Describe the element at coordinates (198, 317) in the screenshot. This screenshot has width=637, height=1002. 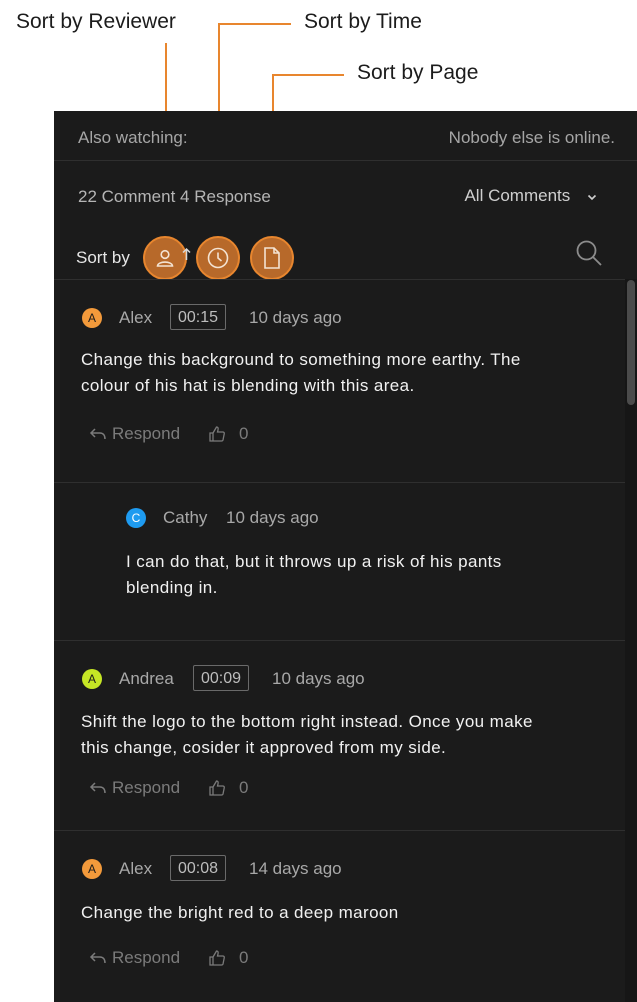
I see `timecode-link: 00:15` at that location.